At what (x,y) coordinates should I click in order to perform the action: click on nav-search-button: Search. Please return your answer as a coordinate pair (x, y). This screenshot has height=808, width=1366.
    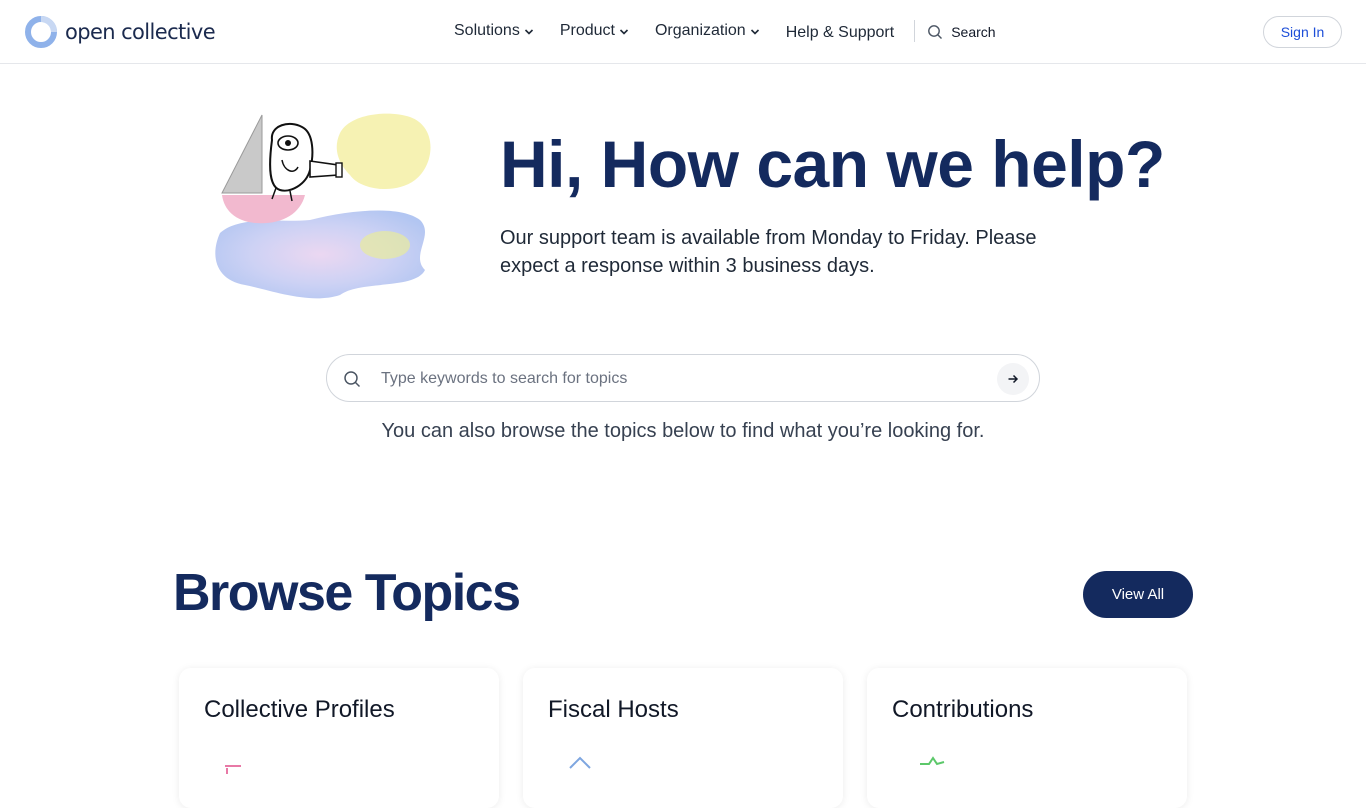
    Looking at the image, I should click on (961, 32).